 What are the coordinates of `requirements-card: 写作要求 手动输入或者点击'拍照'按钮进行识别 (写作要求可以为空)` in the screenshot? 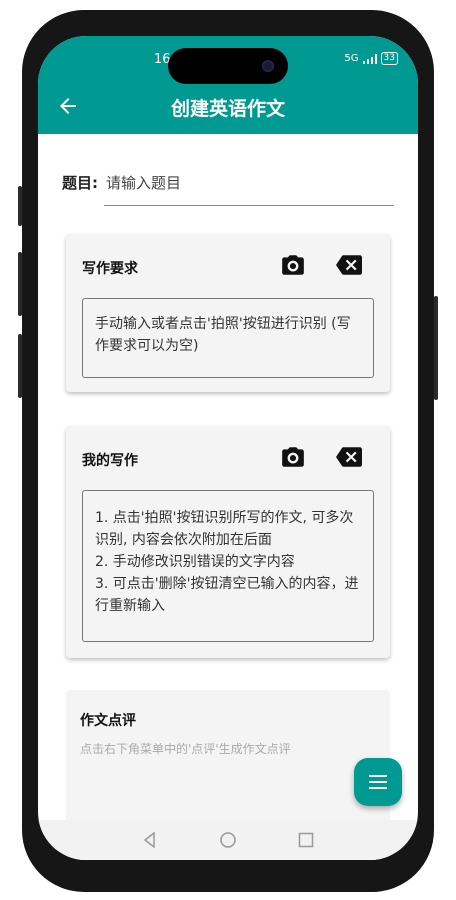 It's located at (228, 313).